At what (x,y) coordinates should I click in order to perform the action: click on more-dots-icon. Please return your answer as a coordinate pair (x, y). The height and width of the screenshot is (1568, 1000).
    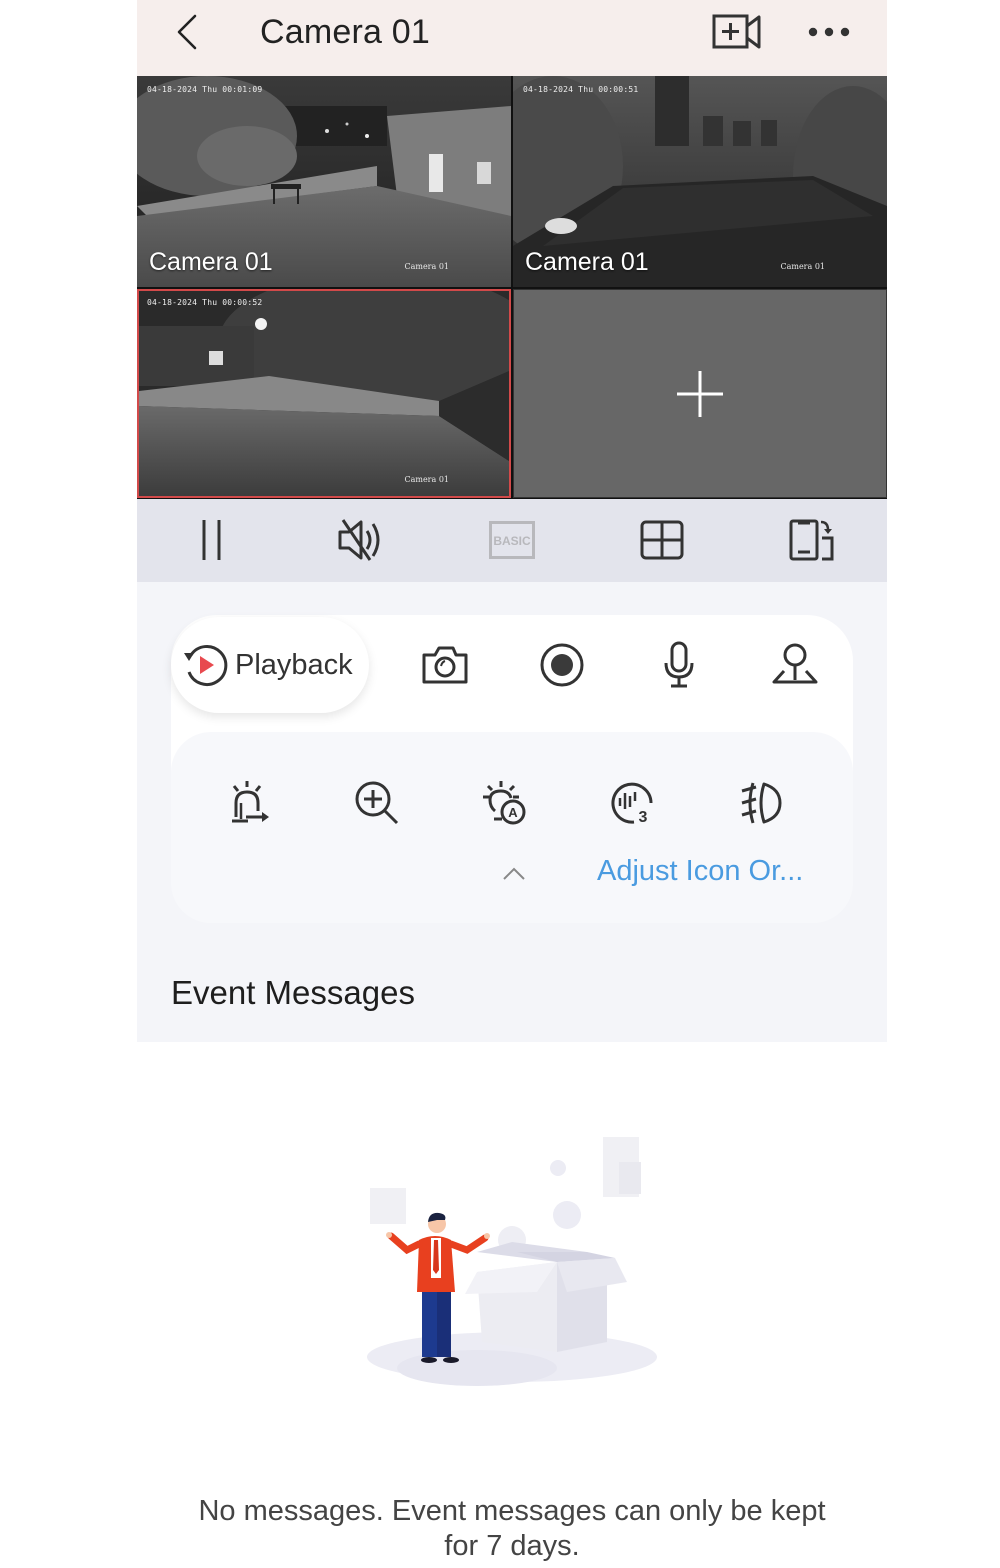
    Looking at the image, I should click on (829, 32).